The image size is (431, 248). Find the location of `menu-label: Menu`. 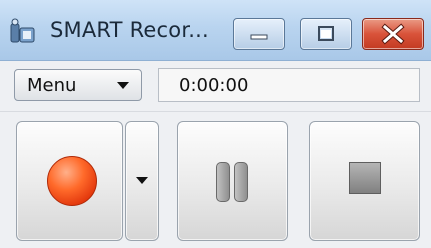

menu-label: Menu is located at coordinates (52, 85).